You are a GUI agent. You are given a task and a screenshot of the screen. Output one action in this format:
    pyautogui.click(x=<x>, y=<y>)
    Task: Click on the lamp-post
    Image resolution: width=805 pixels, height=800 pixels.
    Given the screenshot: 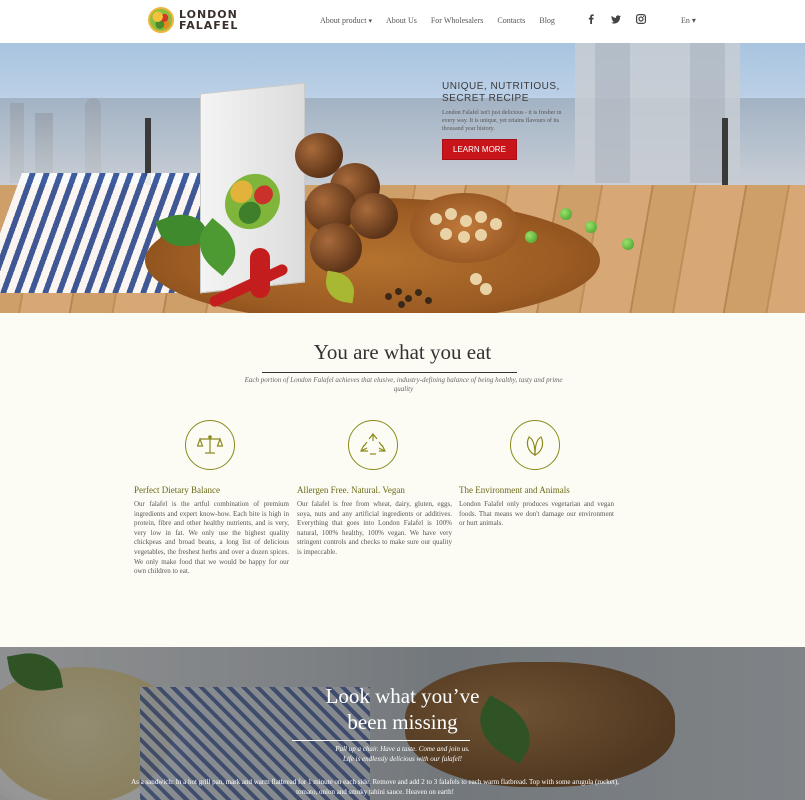 What is the action you would take?
    pyautogui.click(x=725, y=153)
    